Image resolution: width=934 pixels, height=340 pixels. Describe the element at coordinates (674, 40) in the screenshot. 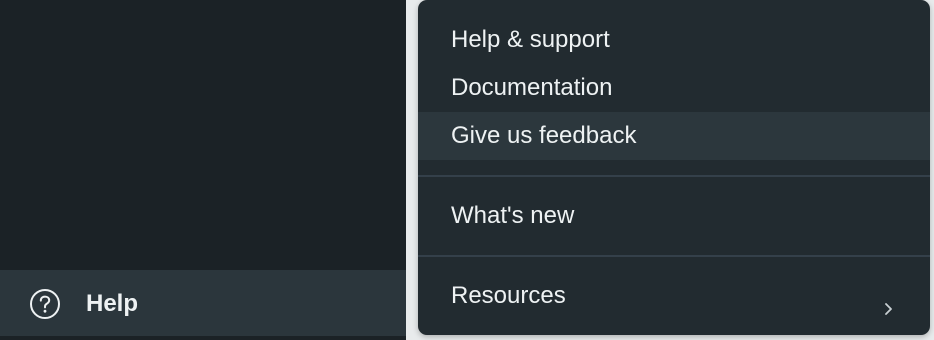

I see `menu-item-help-support: Help & support` at that location.